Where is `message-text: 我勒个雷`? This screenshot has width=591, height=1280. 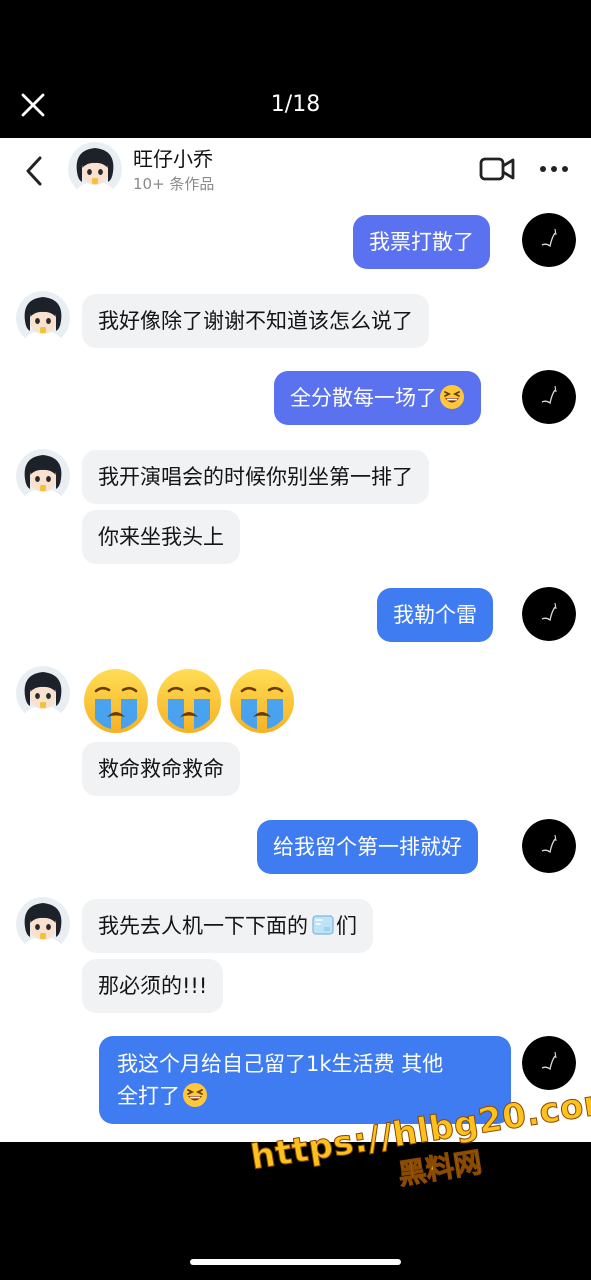
message-text: 我勒个雷 is located at coordinates (435, 615).